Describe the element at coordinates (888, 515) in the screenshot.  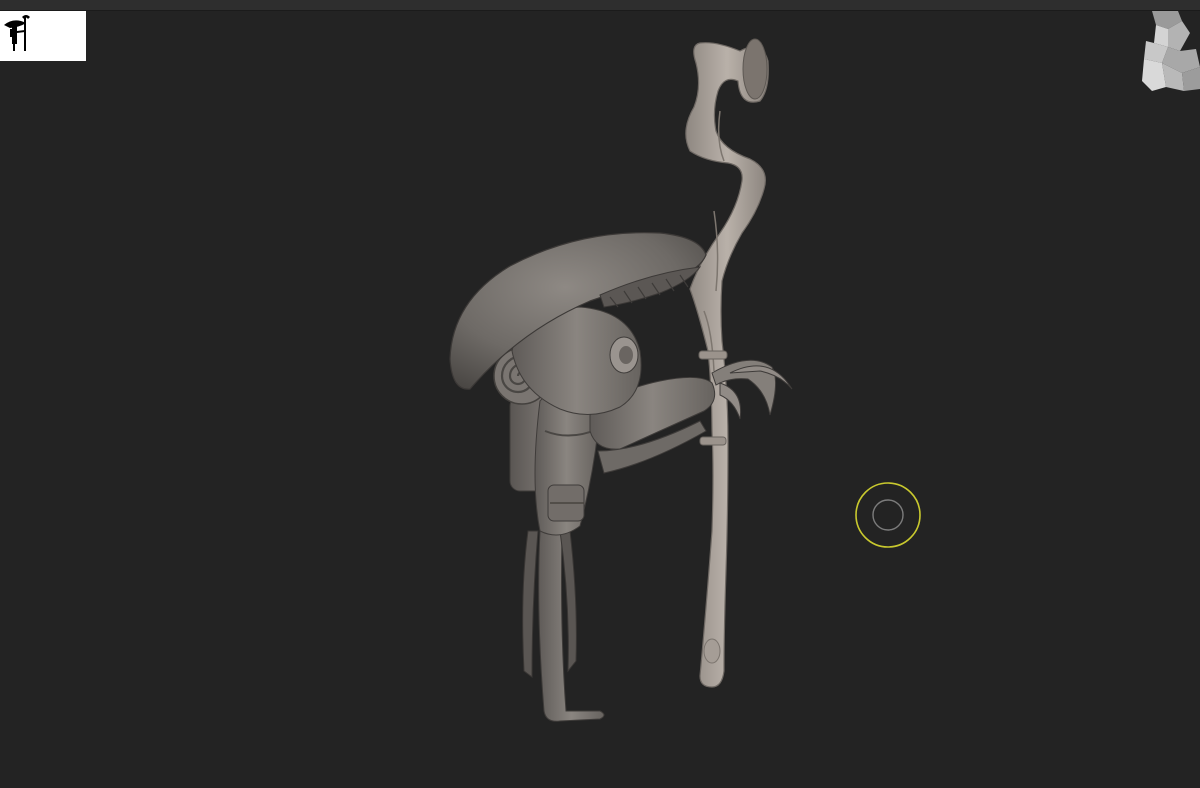
I see `brush-cursor-icon` at that location.